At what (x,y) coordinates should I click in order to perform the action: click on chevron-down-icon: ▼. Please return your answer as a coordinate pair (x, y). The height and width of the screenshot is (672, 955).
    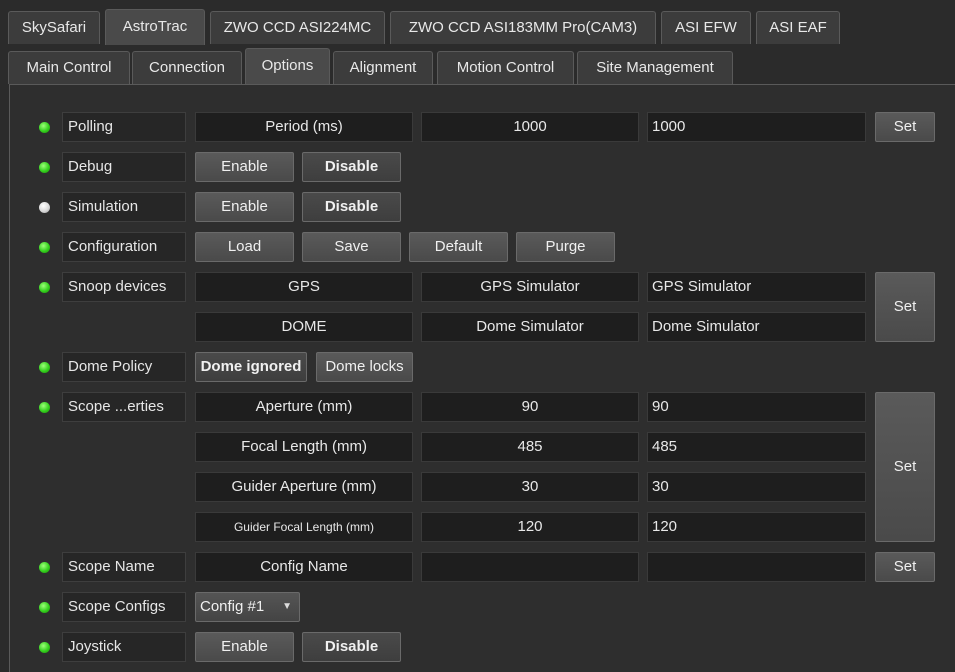
    Looking at the image, I should click on (287, 606).